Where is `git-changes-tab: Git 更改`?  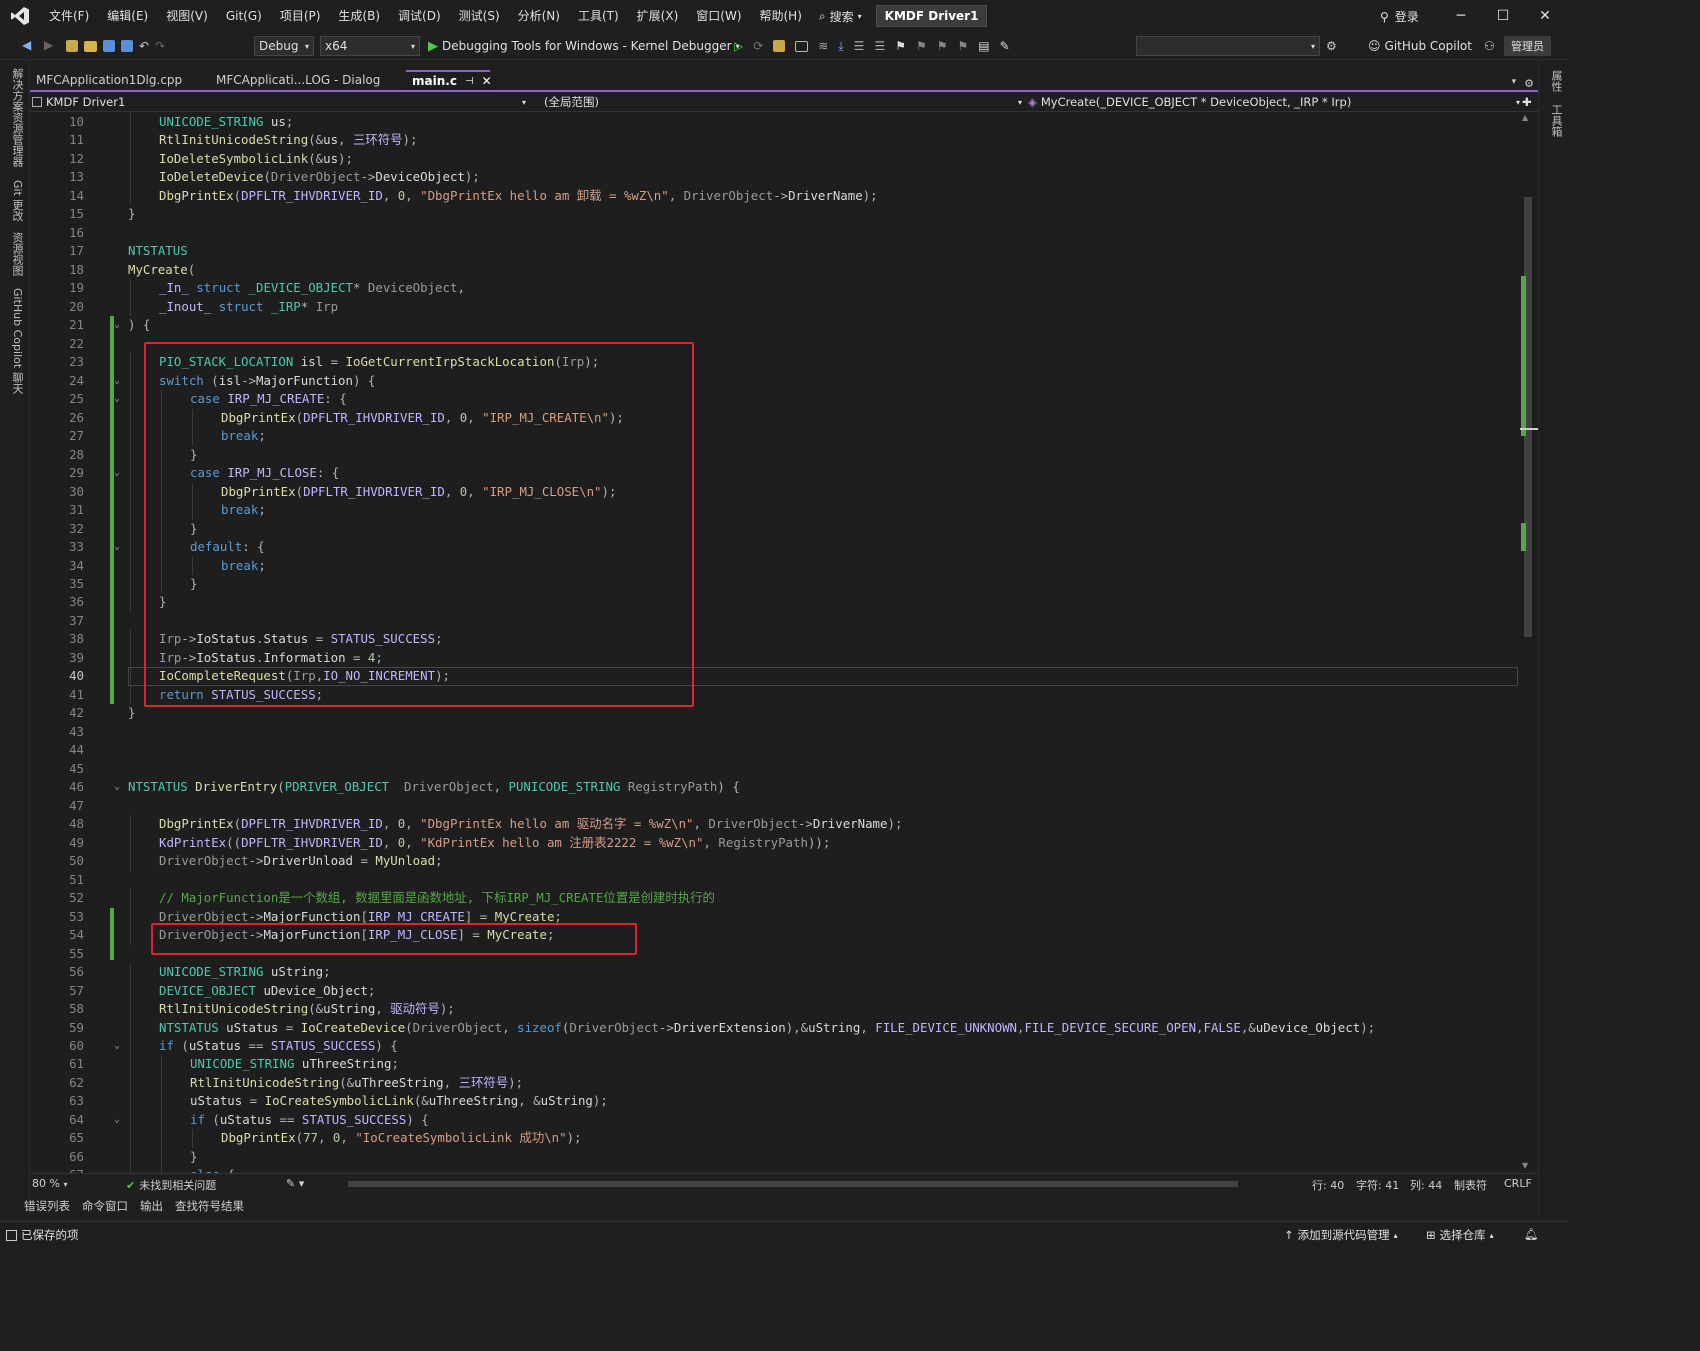
git-changes-tab: Git 更改 is located at coordinates (17, 200).